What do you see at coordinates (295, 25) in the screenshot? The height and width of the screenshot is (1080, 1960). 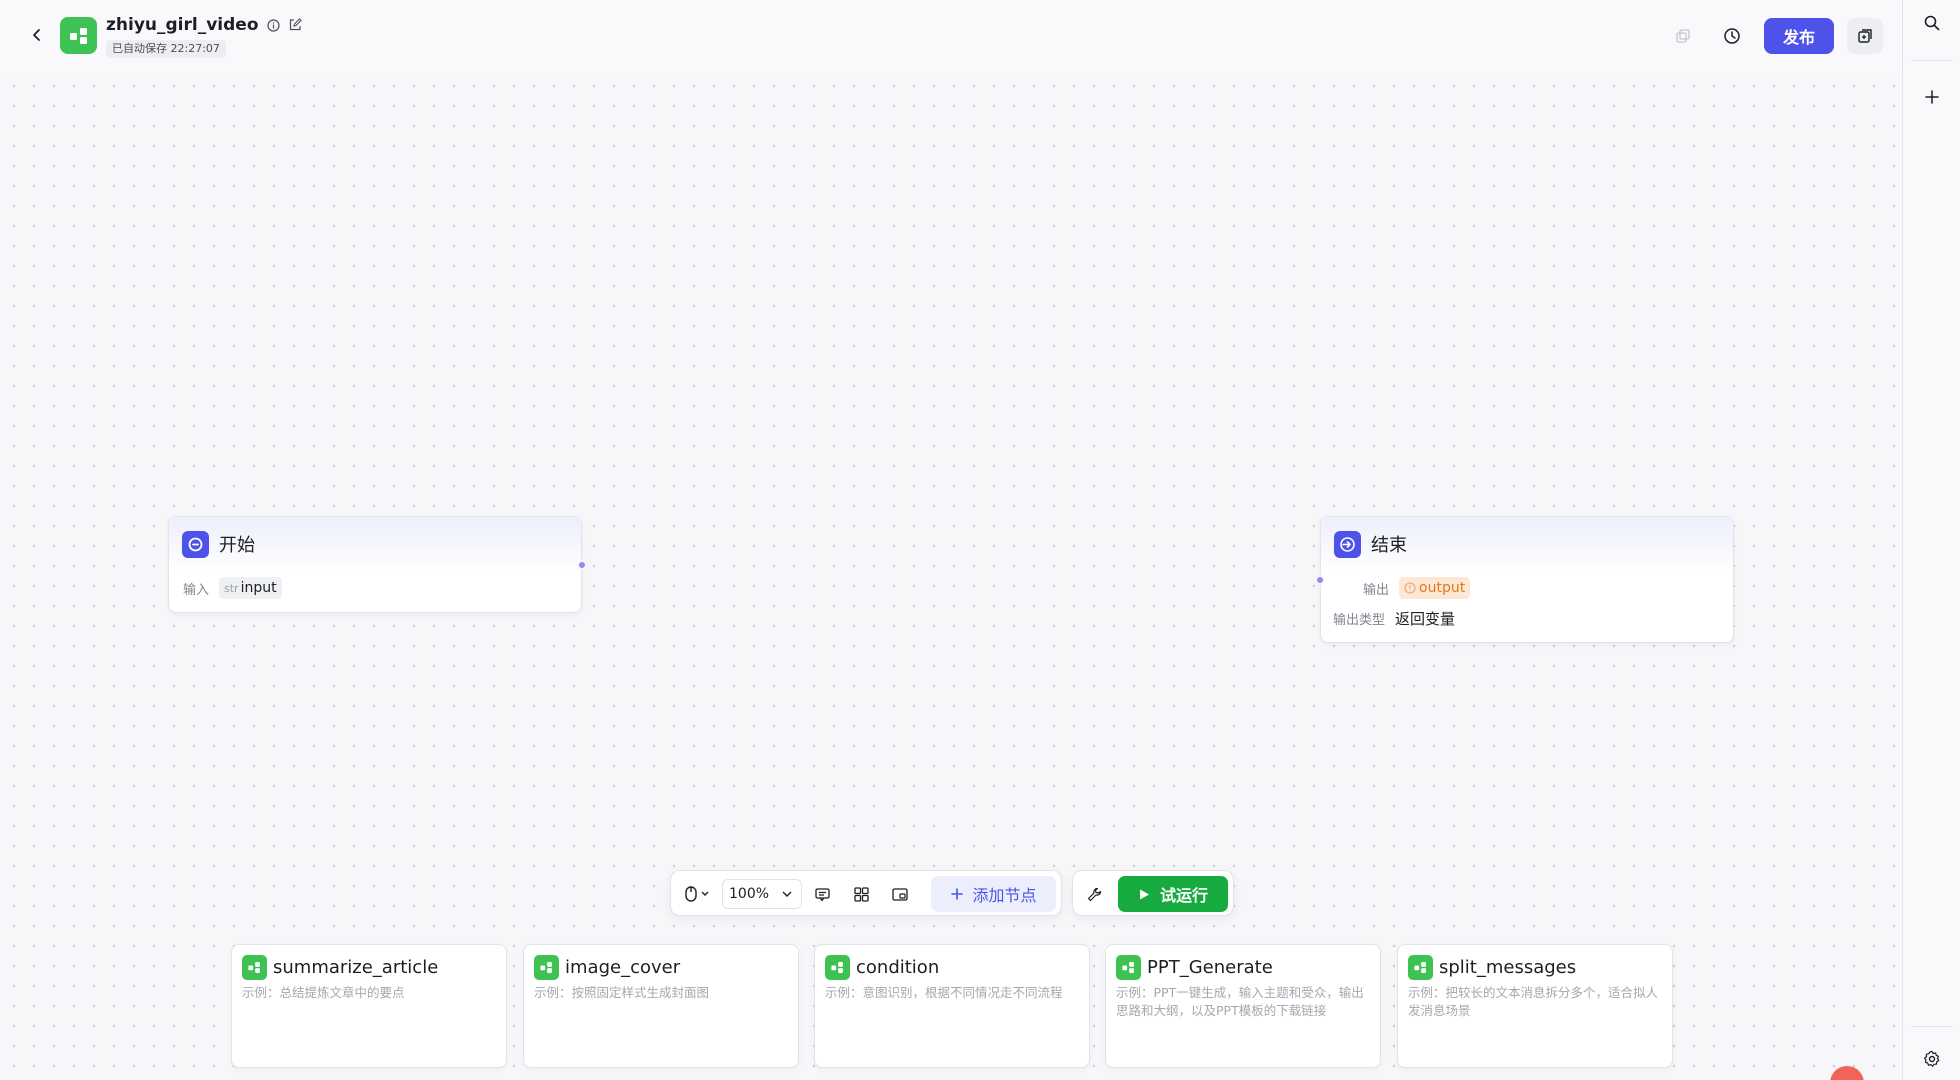 I see `edit-icon` at bounding box center [295, 25].